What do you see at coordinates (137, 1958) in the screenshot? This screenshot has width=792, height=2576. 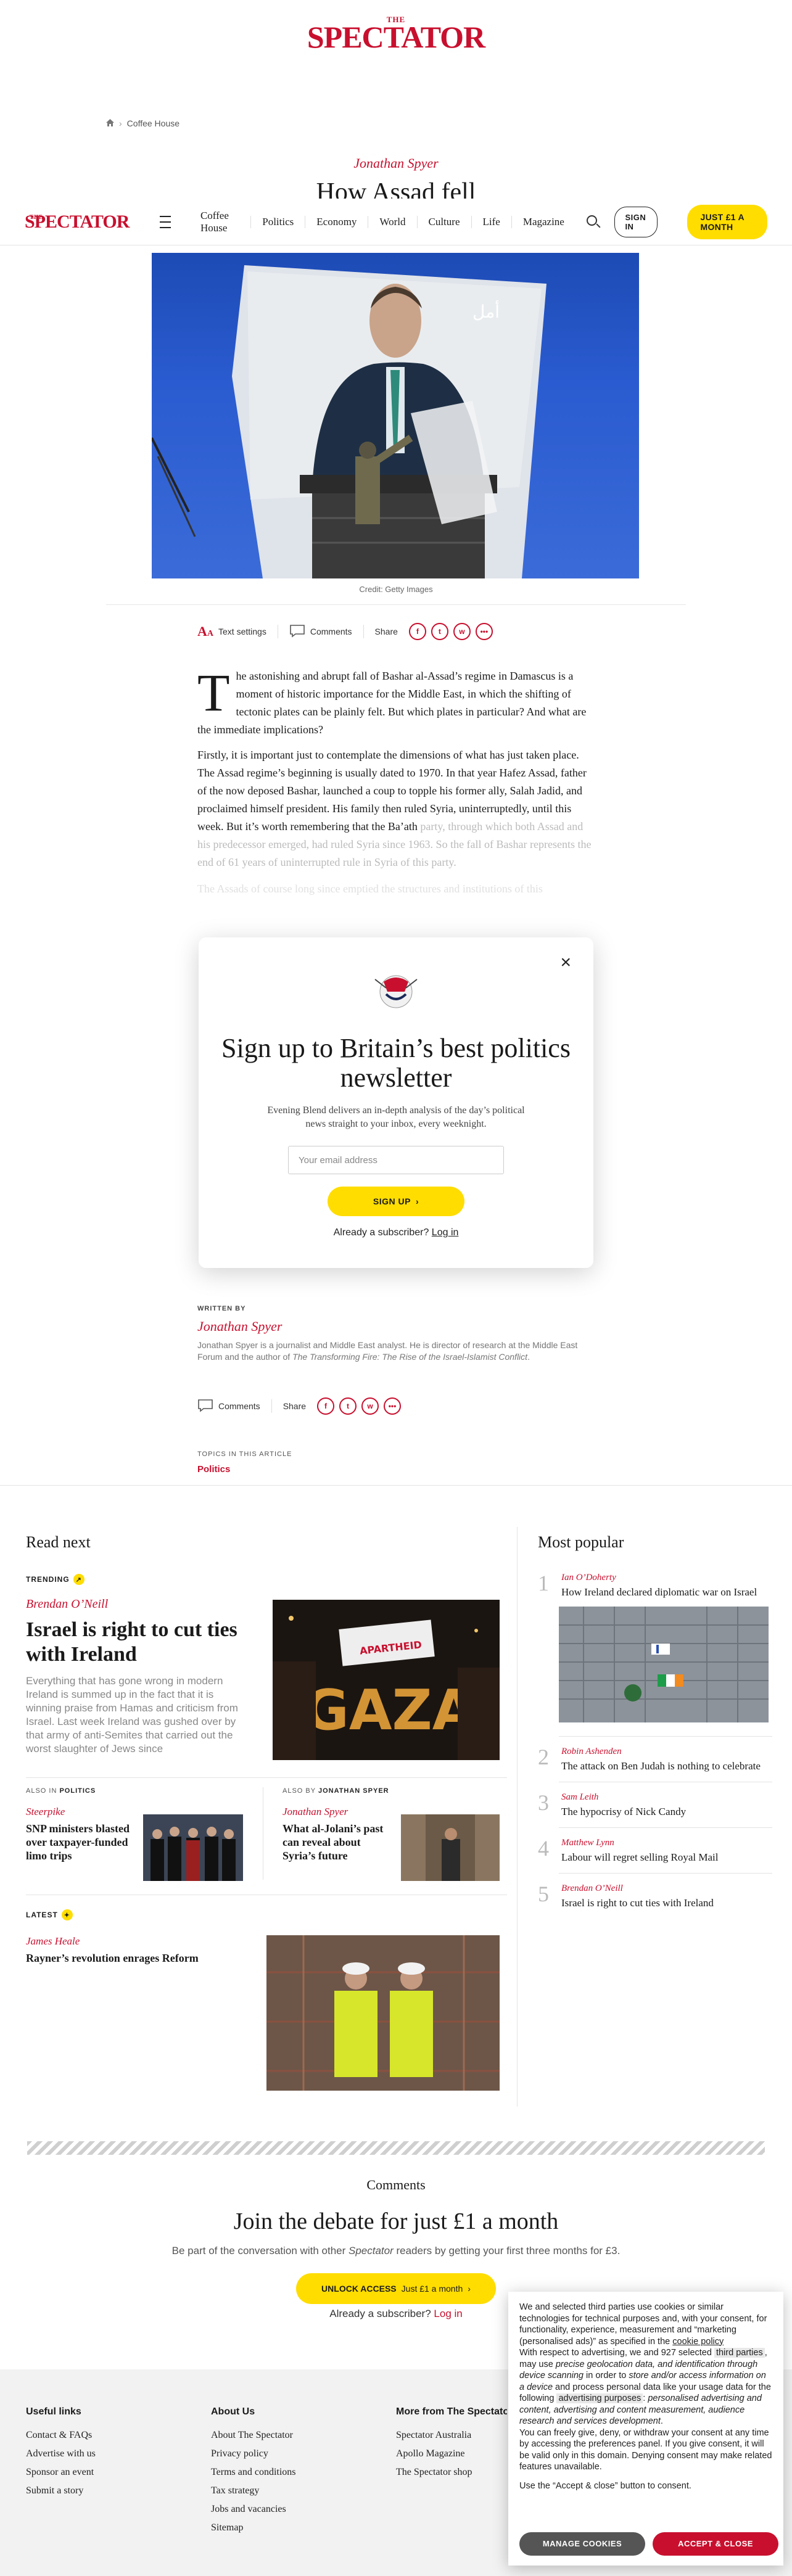 I see `latest-headline: Rayner’s revolution enrages Reform` at bounding box center [137, 1958].